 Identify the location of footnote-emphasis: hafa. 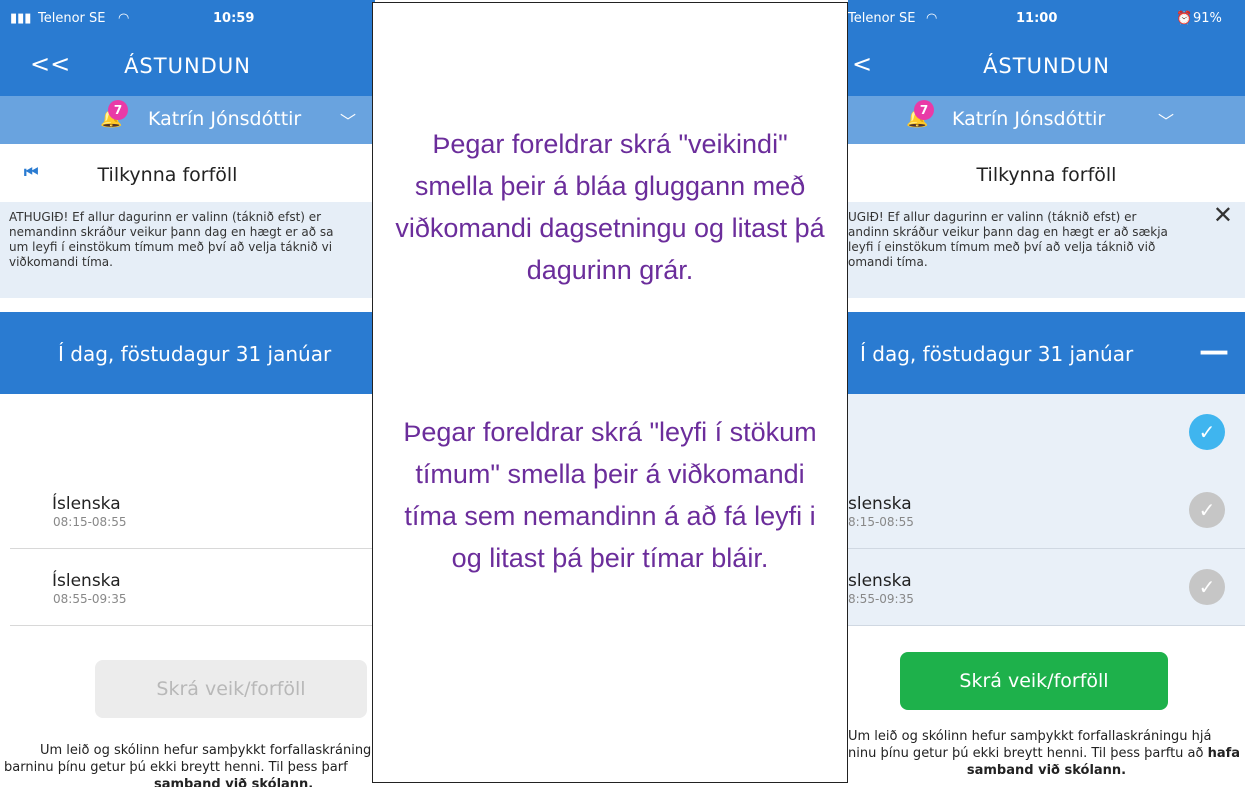
(1224, 753).